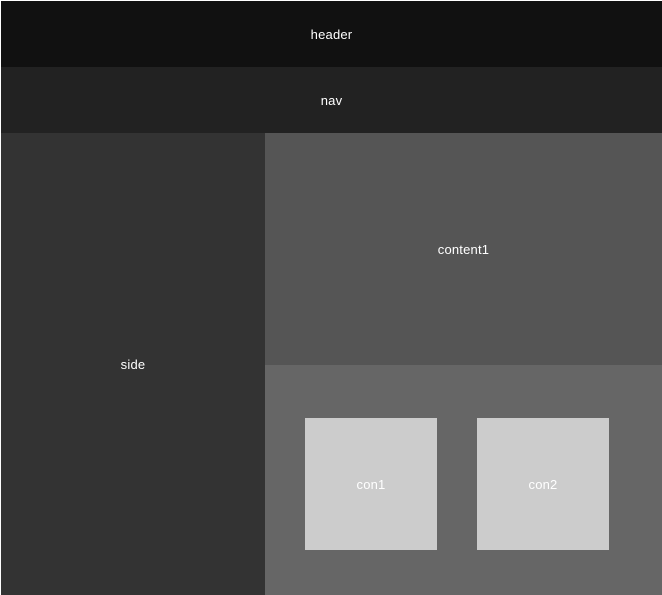  I want to click on con2-card: con2, so click(543, 484).